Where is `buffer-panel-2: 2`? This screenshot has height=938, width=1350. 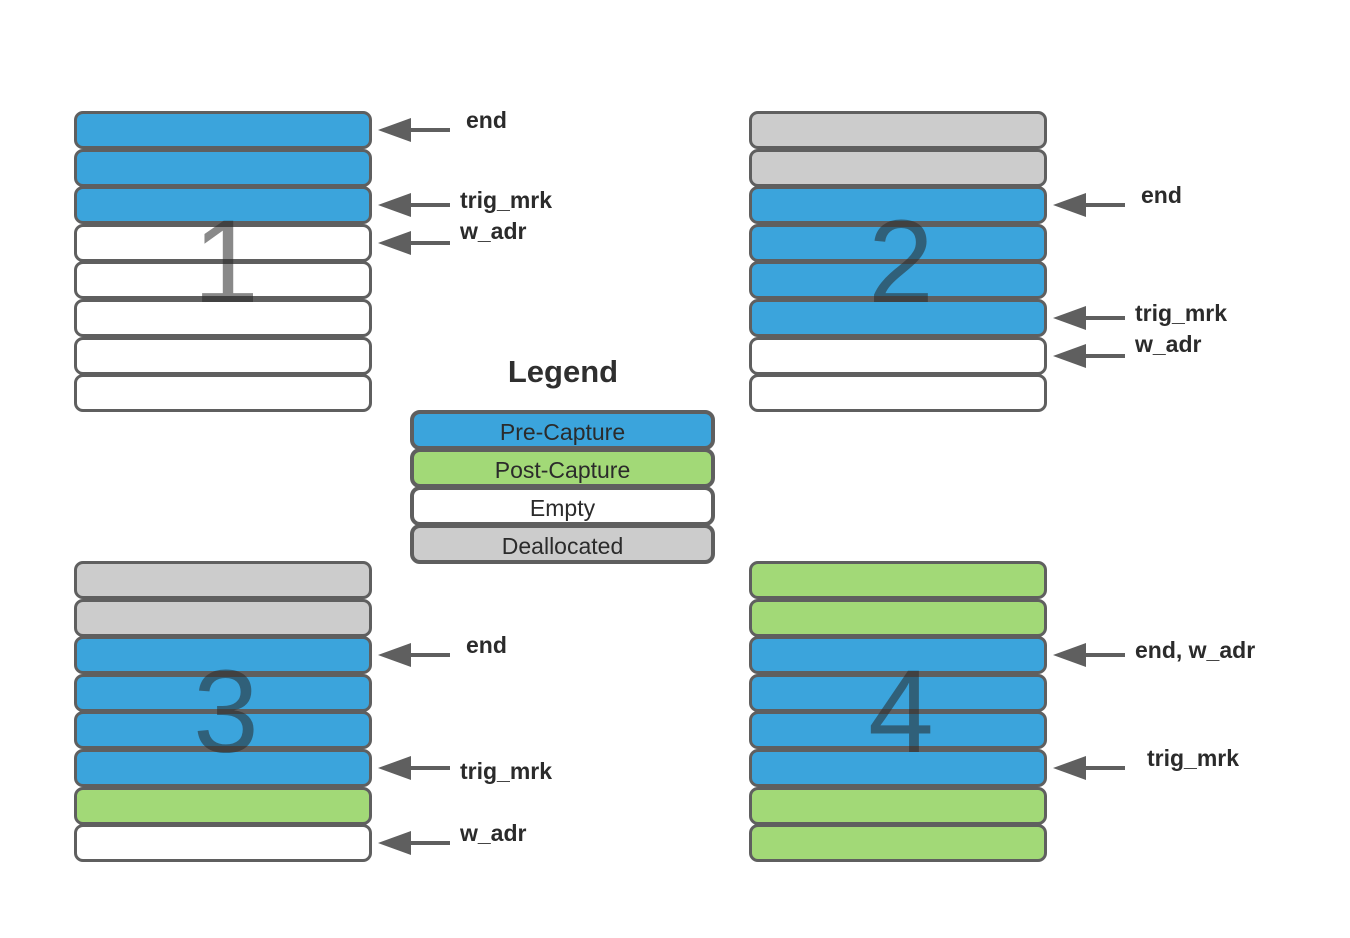
buffer-panel-2: 2 is located at coordinates (901, 262).